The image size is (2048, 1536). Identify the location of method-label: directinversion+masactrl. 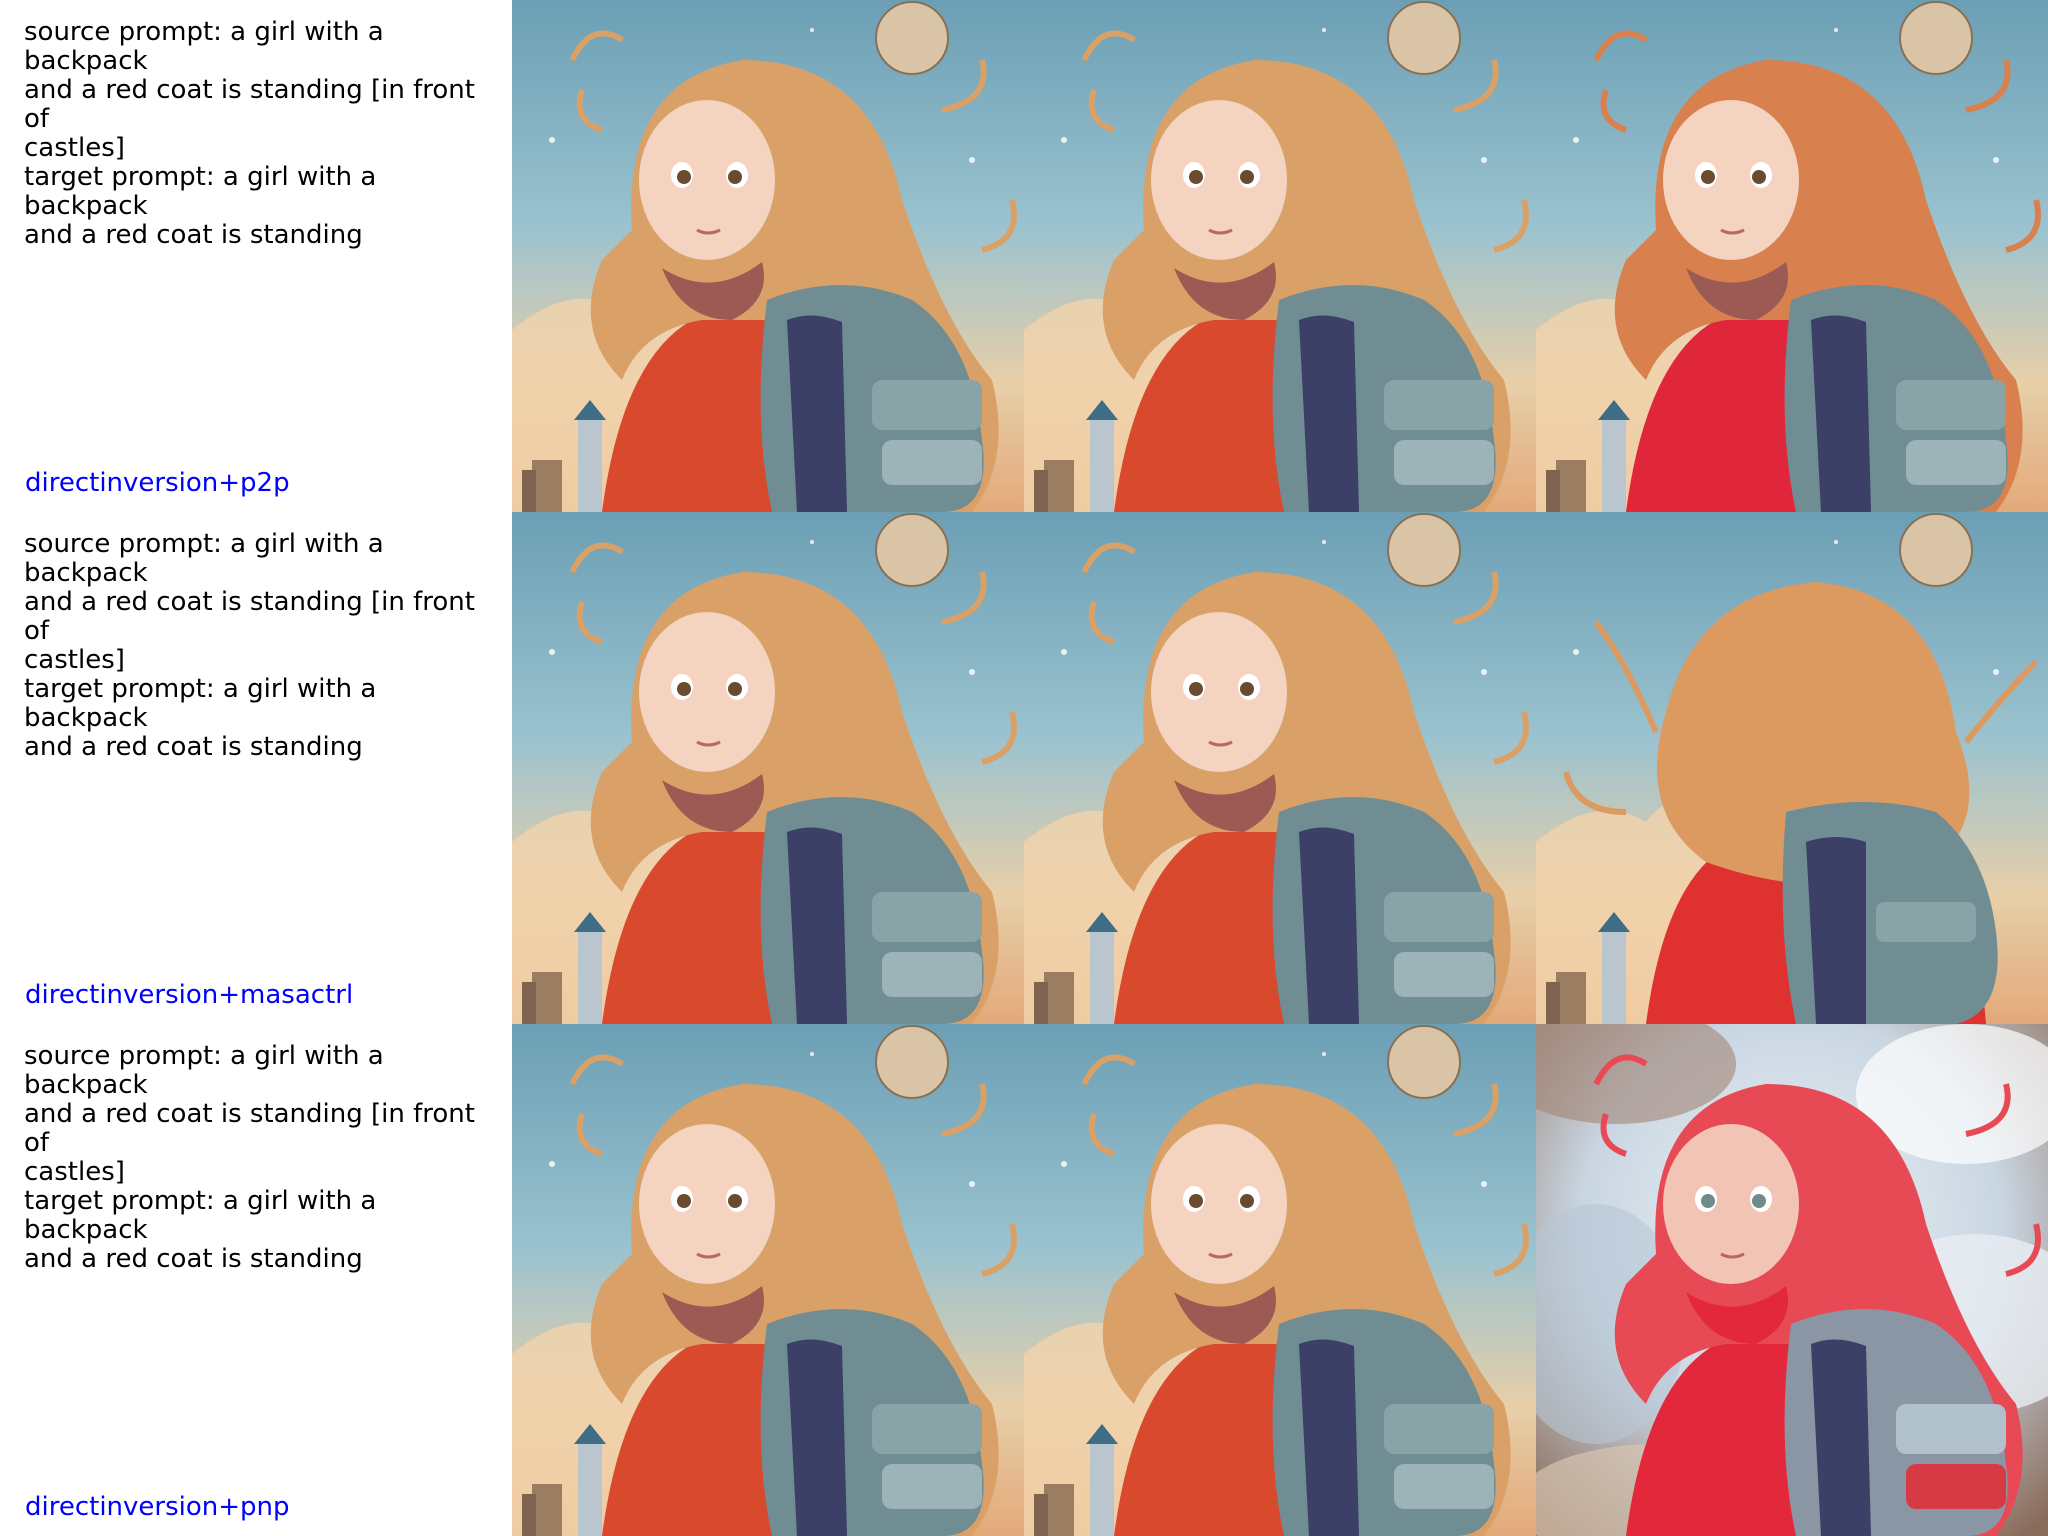
(189, 995).